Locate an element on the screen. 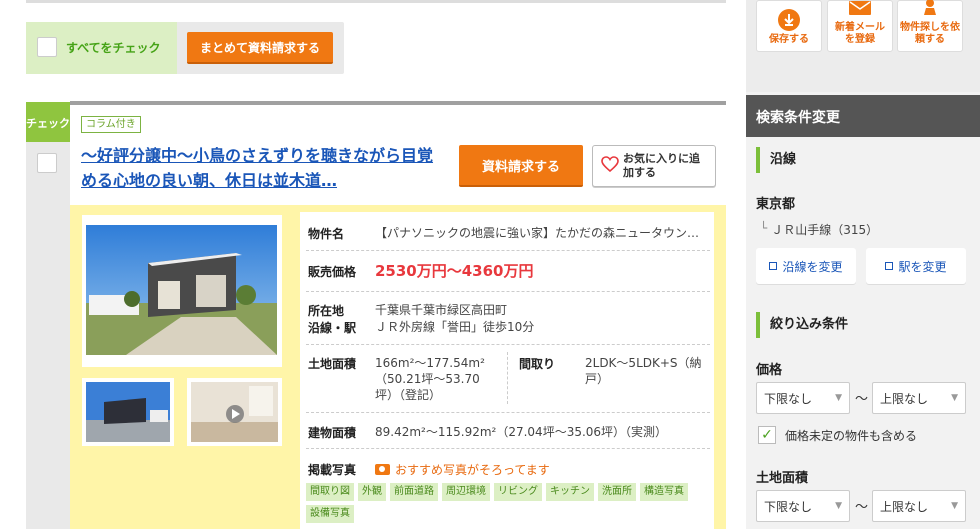  exterior-thumbnail-image is located at coordinates (128, 412).